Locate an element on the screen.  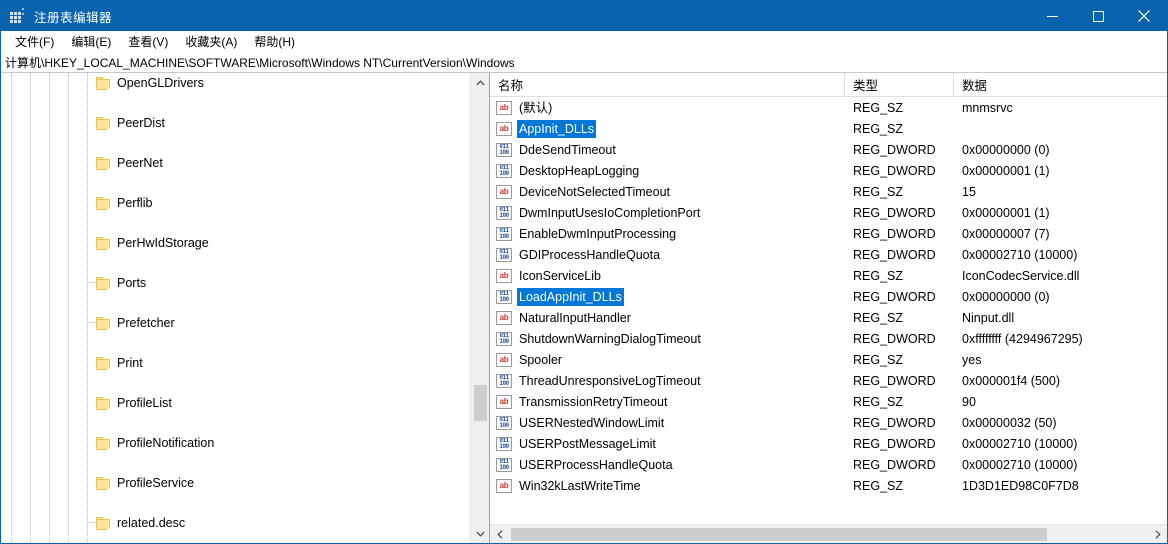
scroll-down-icon is located at coordinates (480, 533).